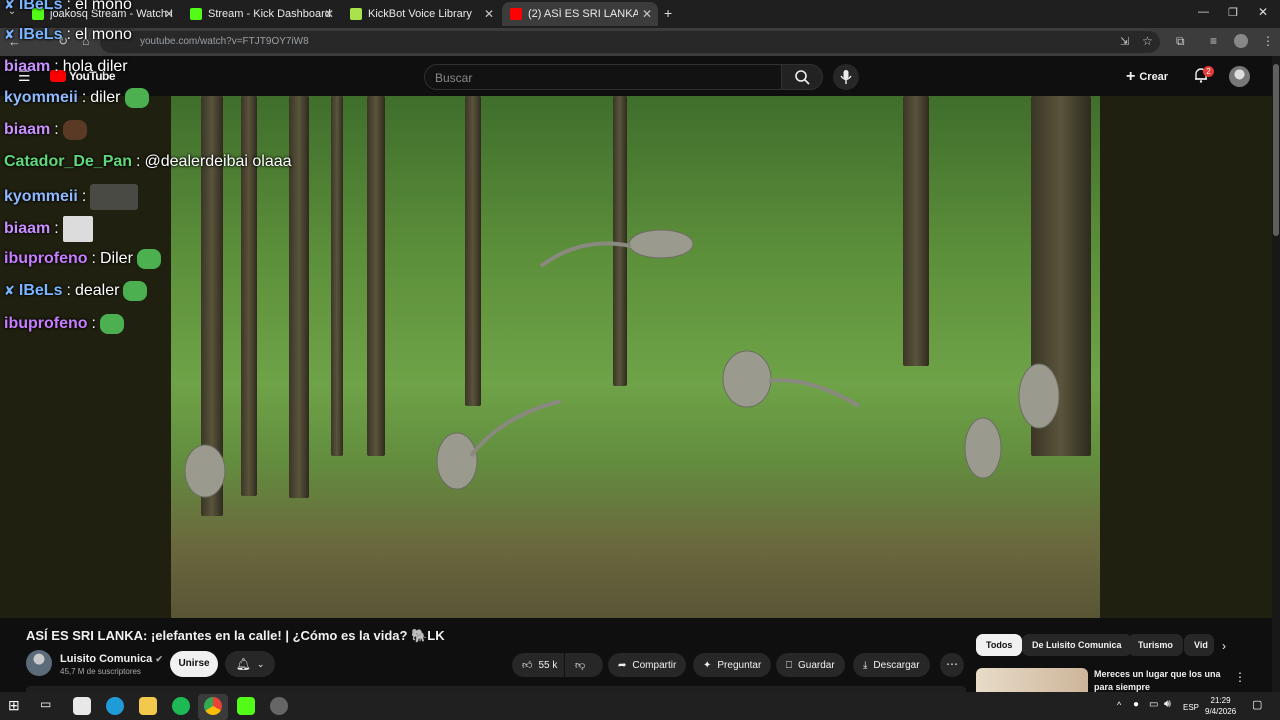 The height and width of the screenshot is (720, 1280). I want to click on network-icon: ▭, so click(1153, 704).